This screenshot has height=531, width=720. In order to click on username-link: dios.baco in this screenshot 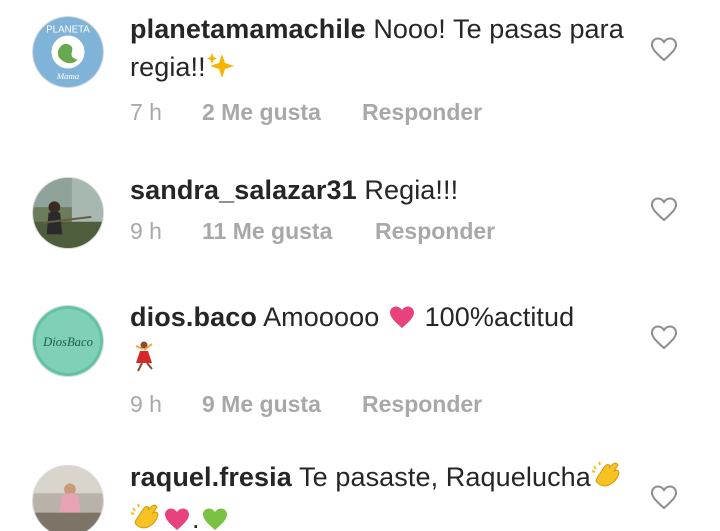, I will do `click(193, 317)`.